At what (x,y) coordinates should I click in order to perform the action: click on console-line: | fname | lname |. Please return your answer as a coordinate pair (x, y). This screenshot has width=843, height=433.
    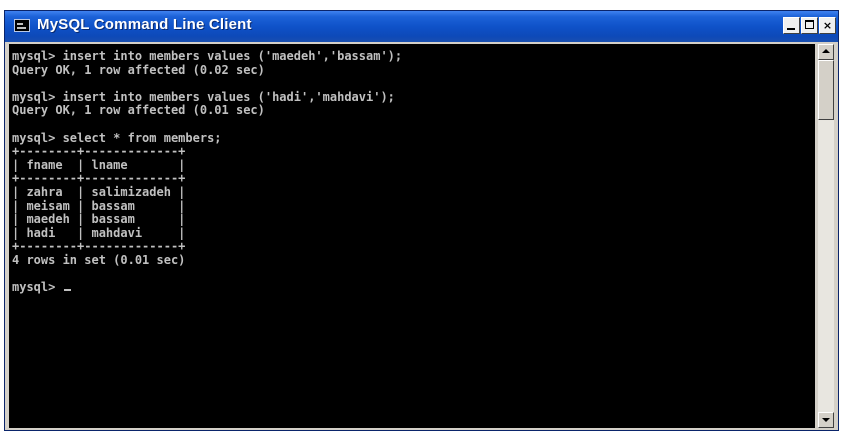
    Looking at the image, I should click on (99, 164).